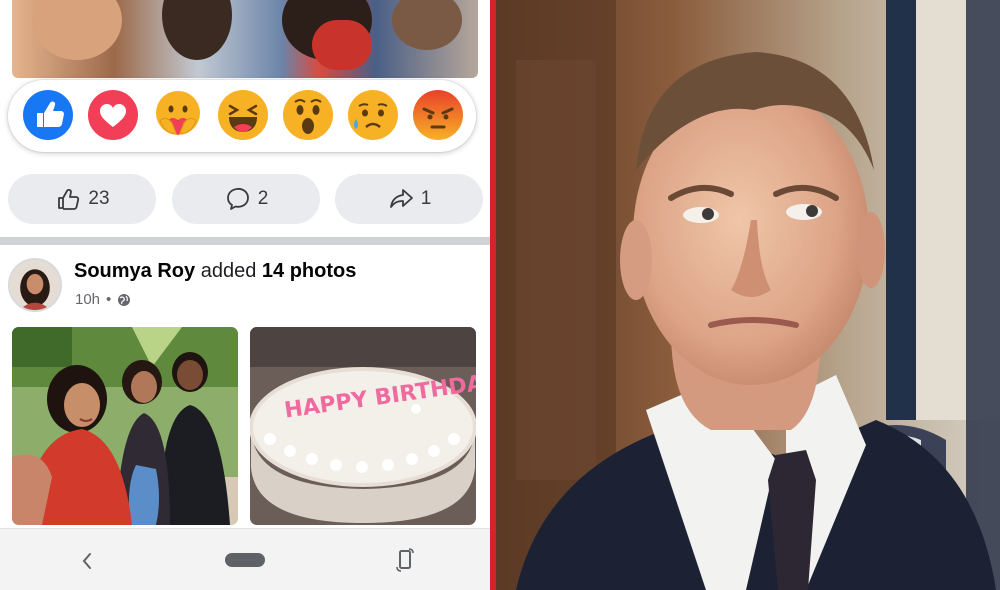  What do you see at coordinates (263, 198) in the screenshot?
I see `comment-count: 2` at bounding box center [263, 198].